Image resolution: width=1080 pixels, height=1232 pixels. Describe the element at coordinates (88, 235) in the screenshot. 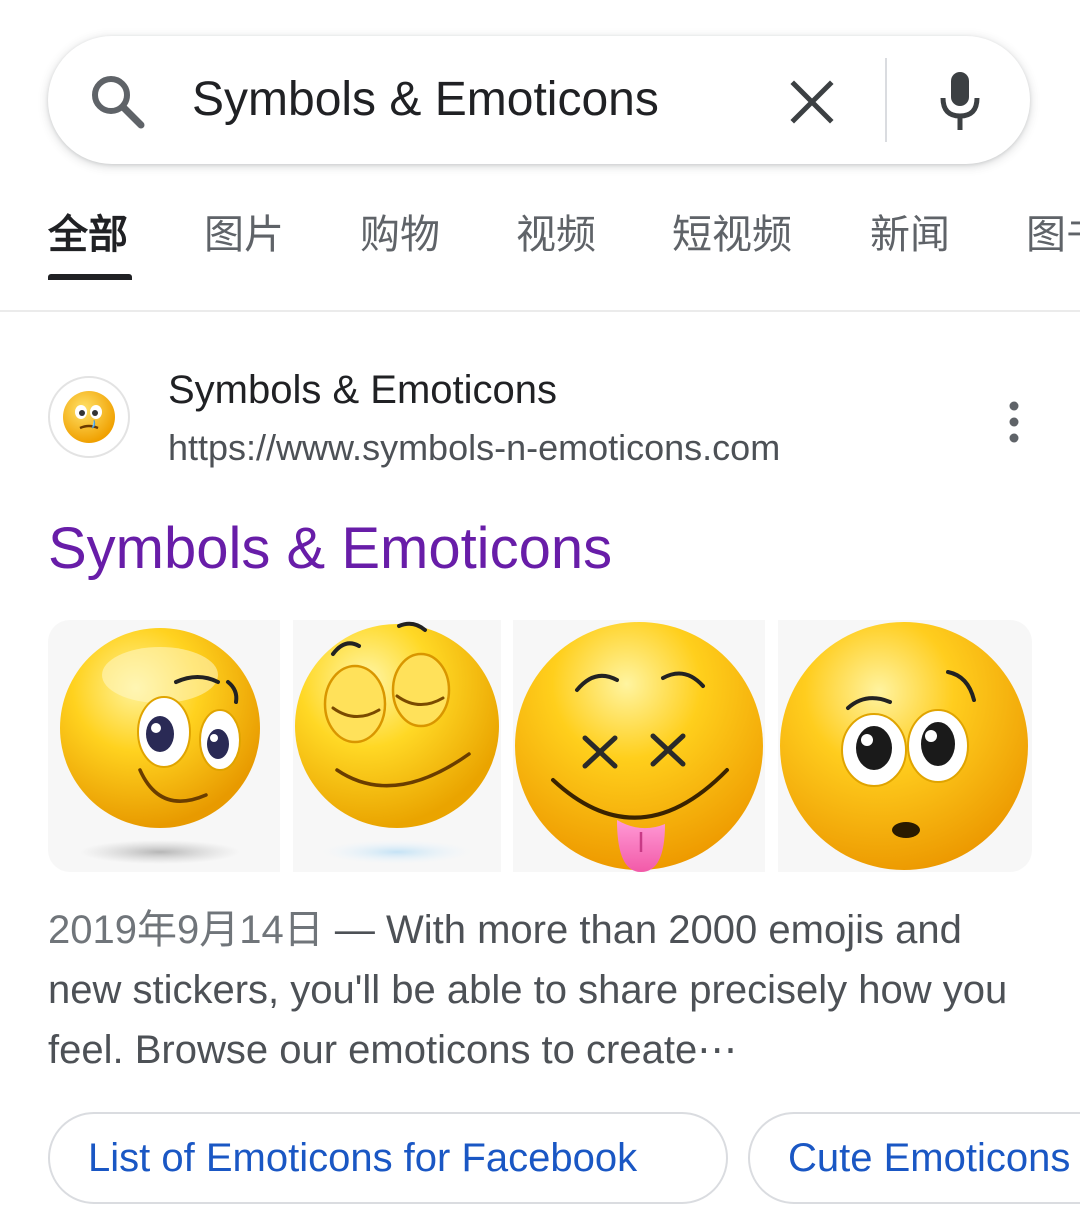

I see `tab-all: 全部` at that location.